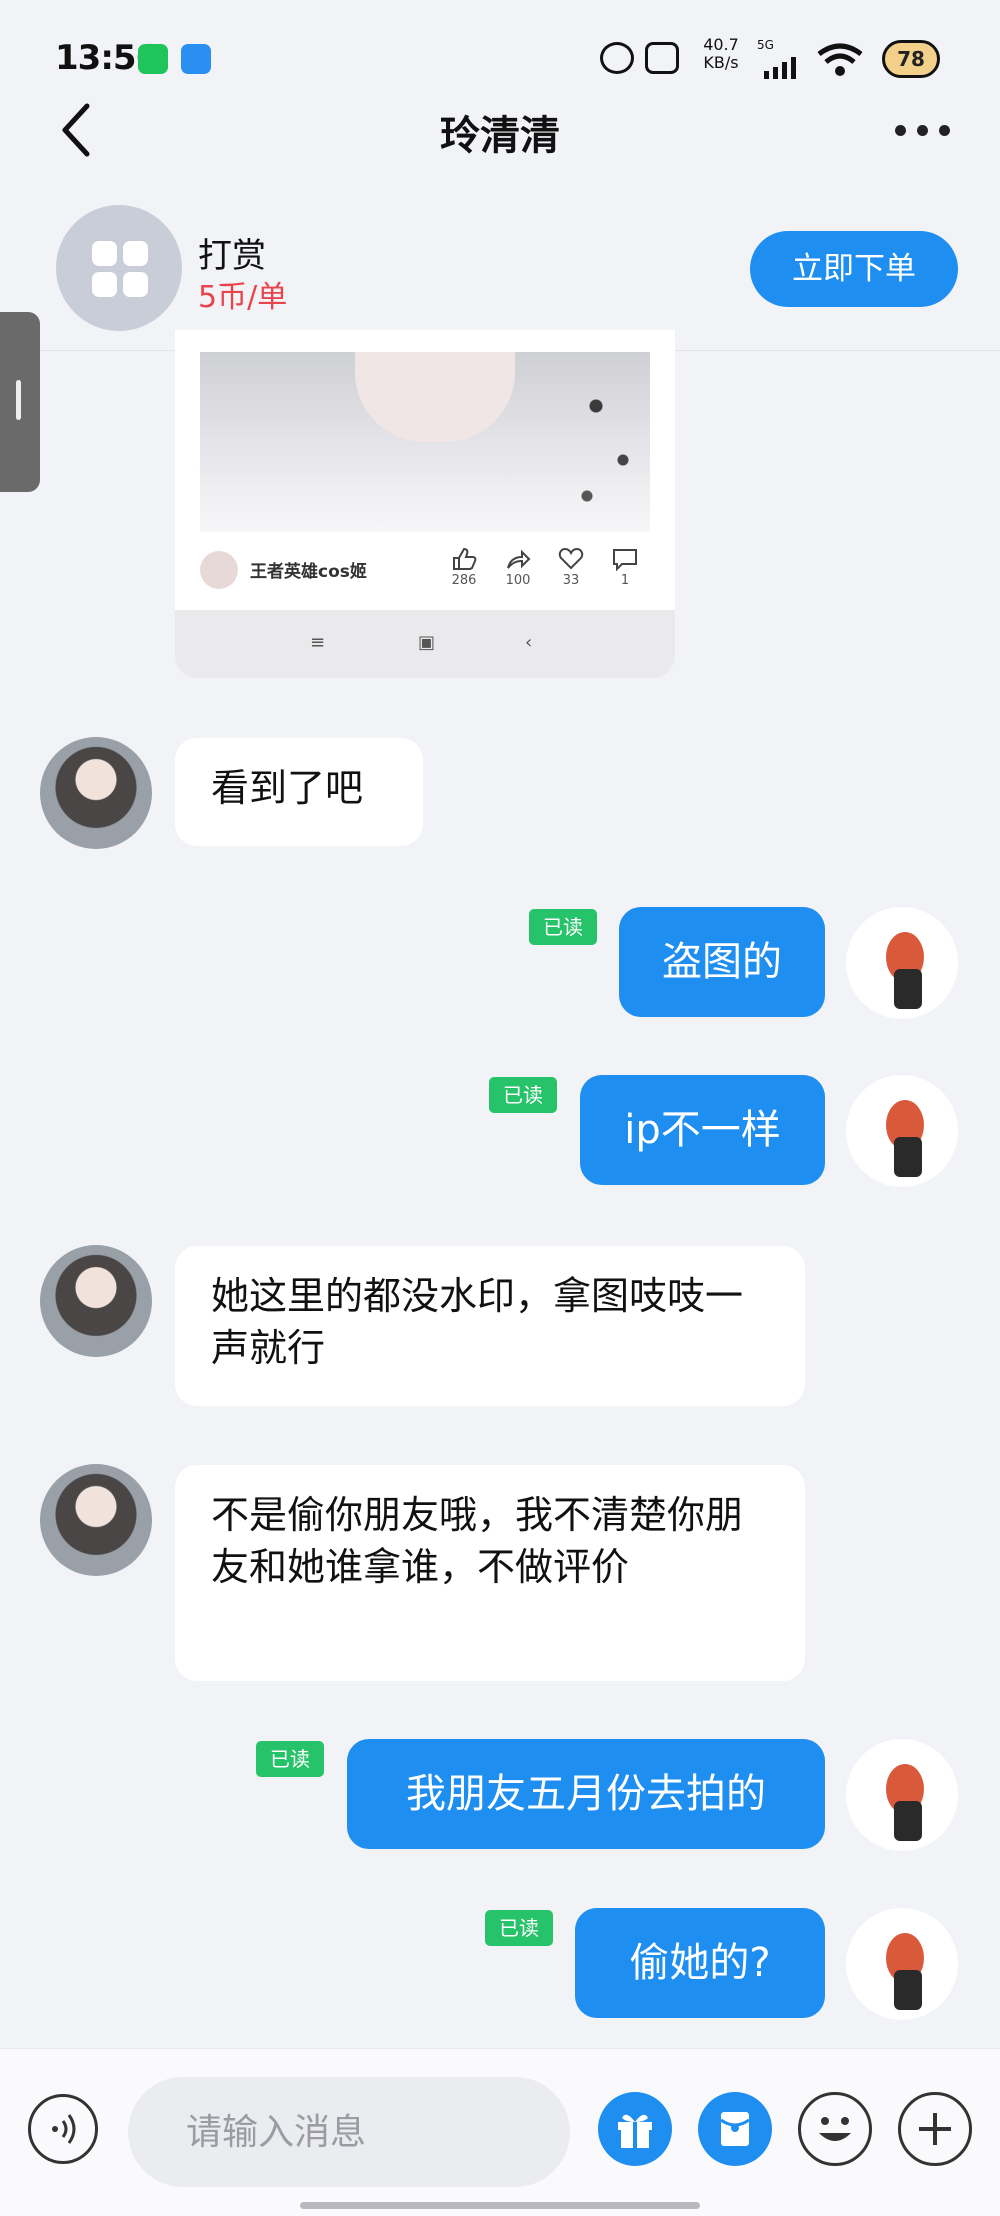 This screenshot has width=1000, height=2216. What do you see at coordinates (617, 58) in the screenshot?
I see `status-mushroom-icon` at bounding box center [617, 58].